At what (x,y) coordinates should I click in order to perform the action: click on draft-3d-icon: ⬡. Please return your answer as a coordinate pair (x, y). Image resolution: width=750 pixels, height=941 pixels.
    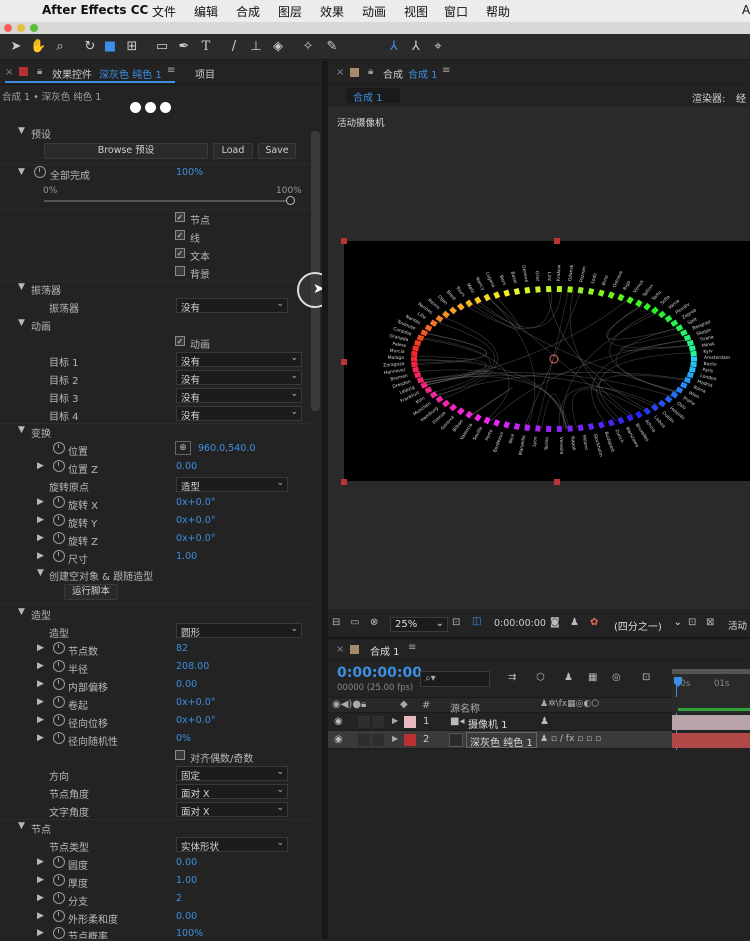
    Looking at the image, I should click on (540, 677).